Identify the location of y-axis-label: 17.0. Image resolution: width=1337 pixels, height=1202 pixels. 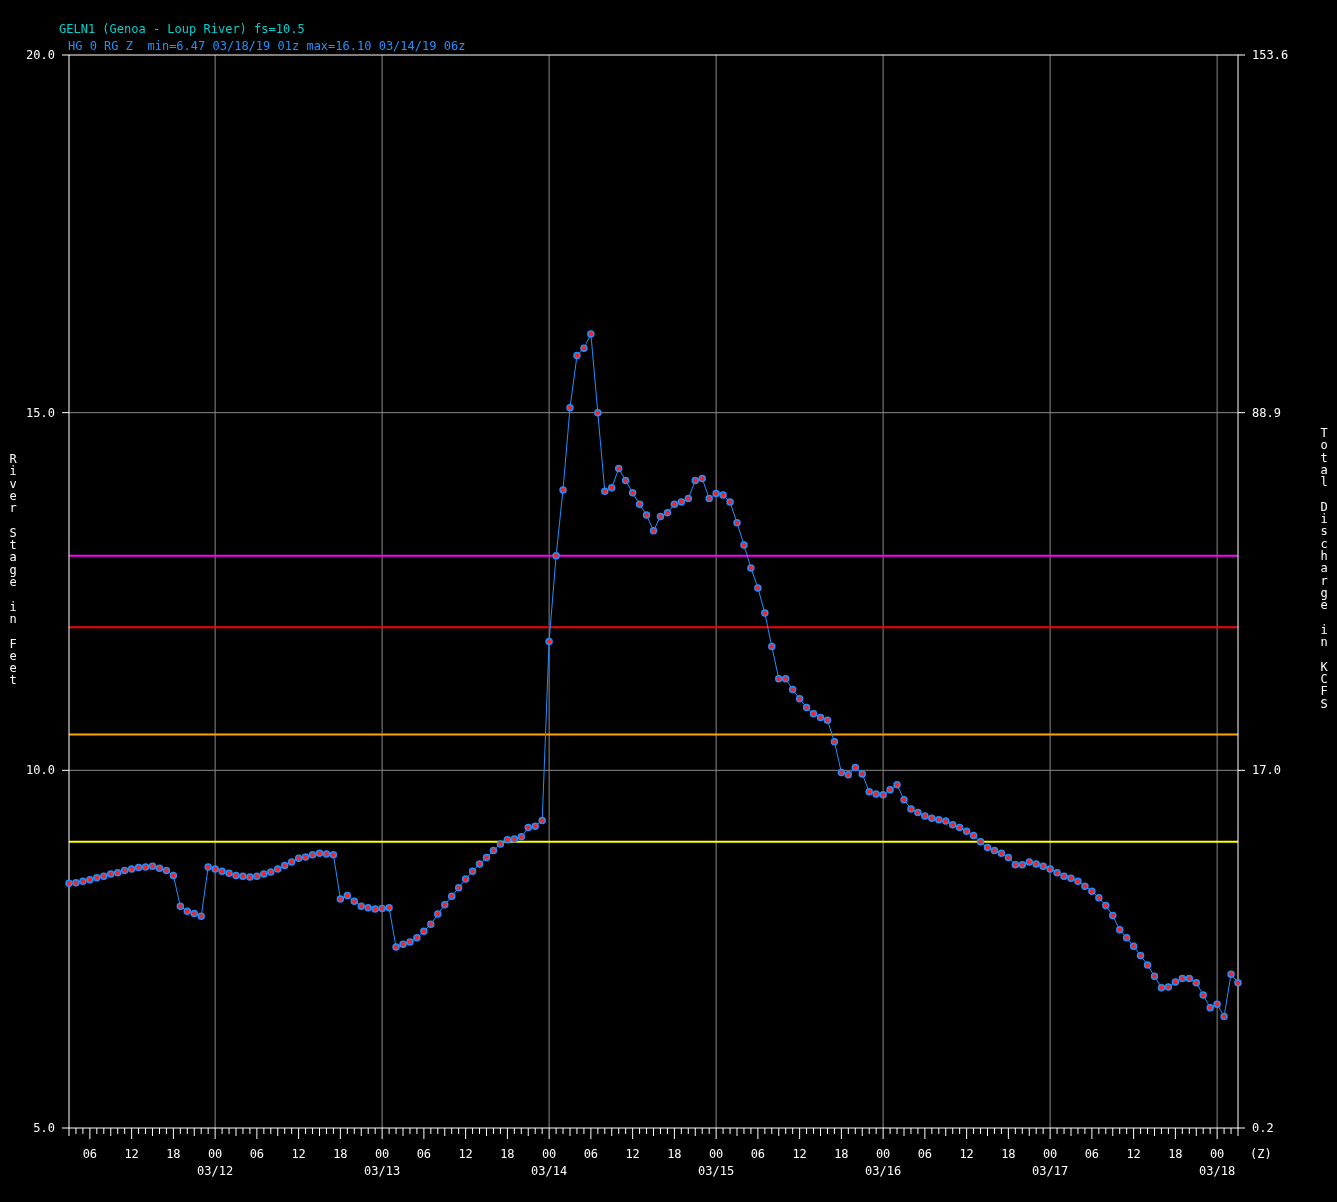
(1266, 770).